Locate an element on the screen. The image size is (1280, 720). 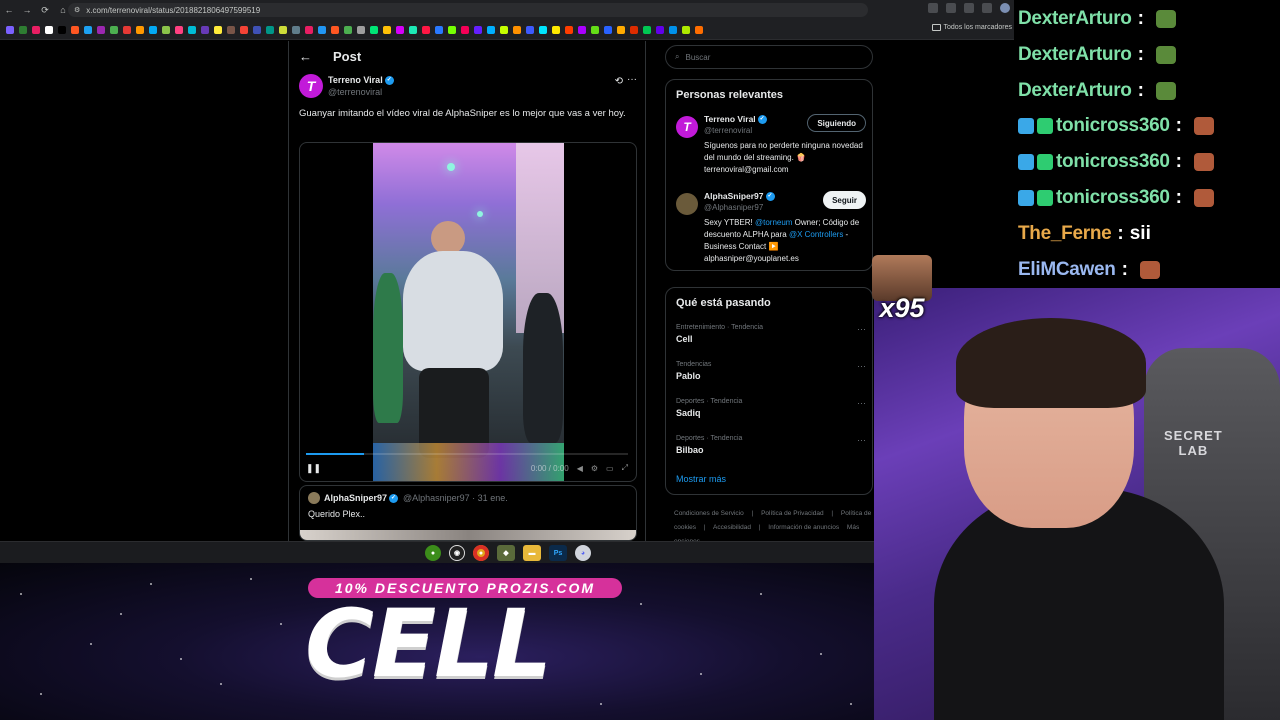
fullscreen-icon: ⤢ is located at coordinates (625, 468).